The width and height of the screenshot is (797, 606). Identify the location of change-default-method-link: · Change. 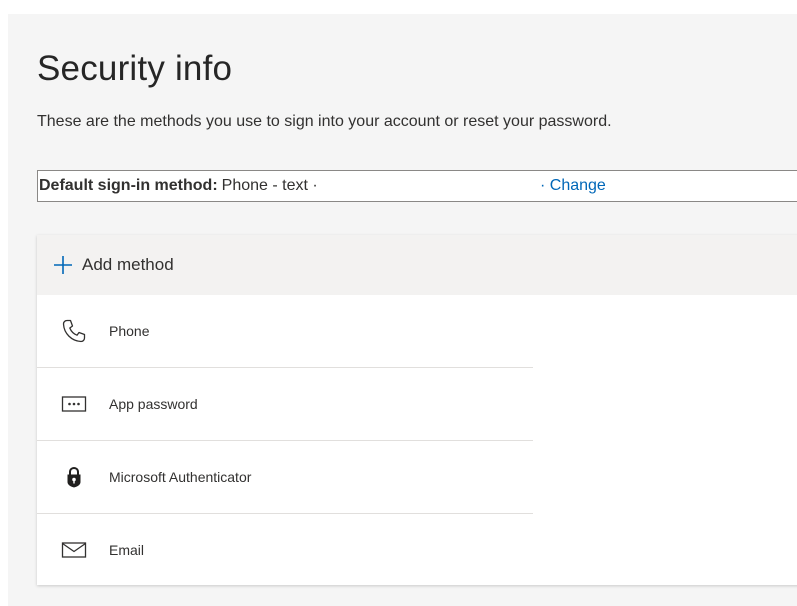
(573, 186).